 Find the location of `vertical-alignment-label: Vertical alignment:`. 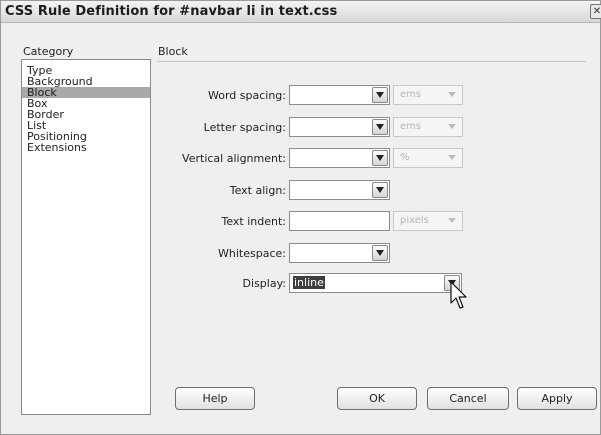

vertical-alignment-label: Vertical alignment: is located at coordinates (234, 158).